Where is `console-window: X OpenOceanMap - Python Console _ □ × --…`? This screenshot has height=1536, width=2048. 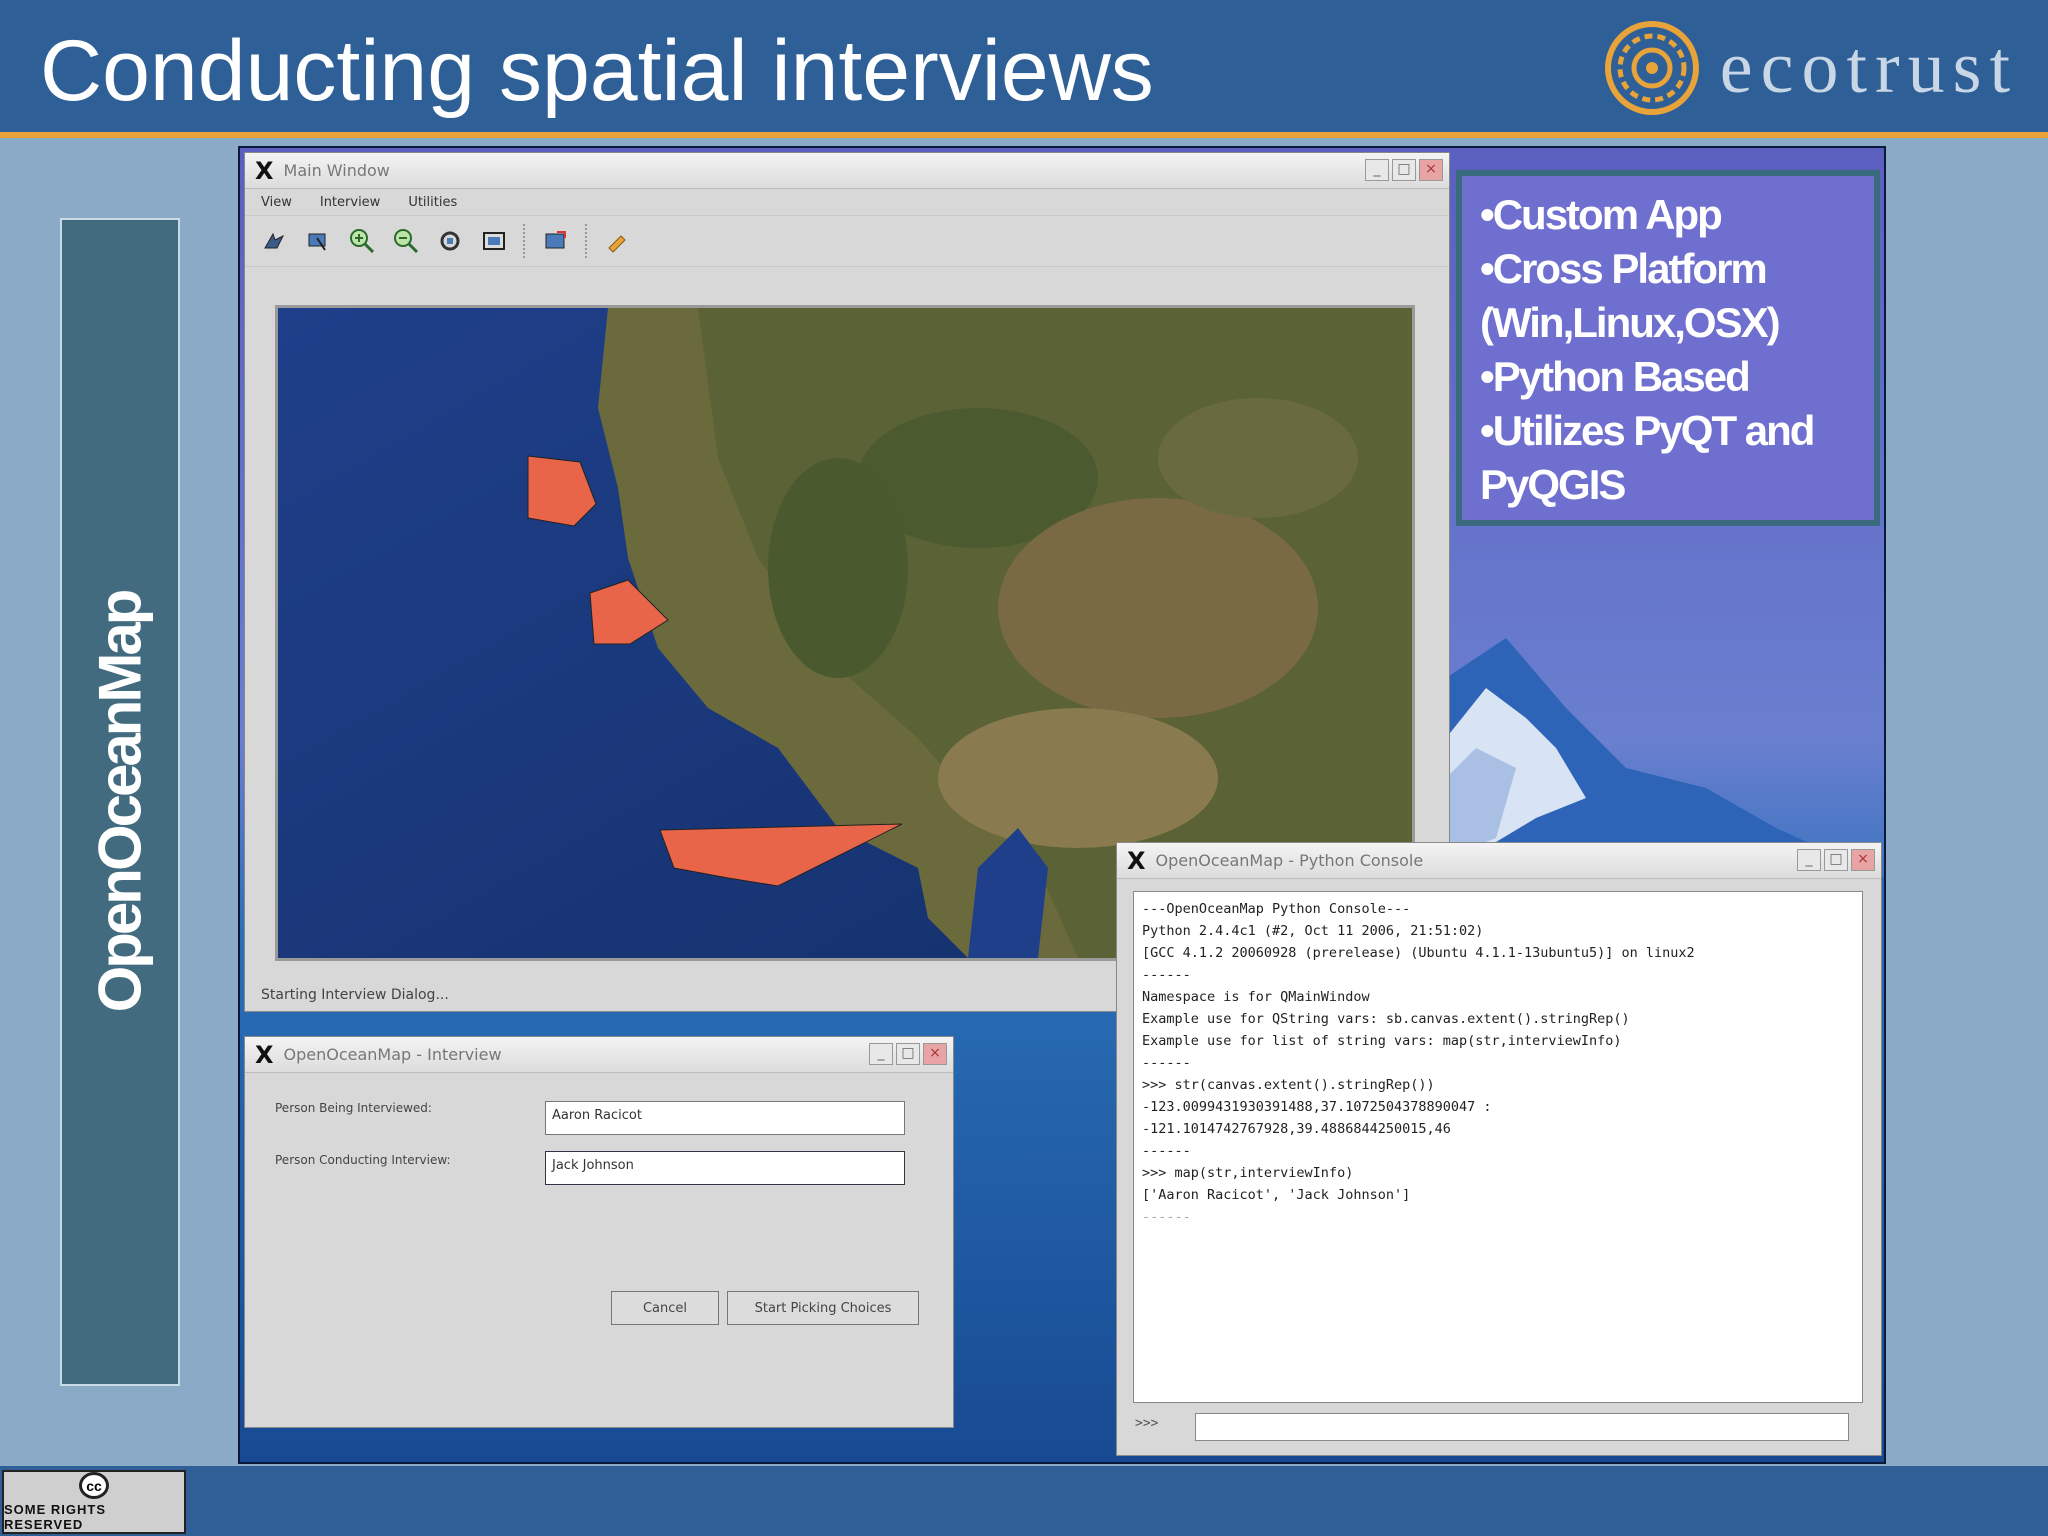 console-window: X OpenOceanMap - Python Console _ □ × --… is located at coordinates (1499, 1149).